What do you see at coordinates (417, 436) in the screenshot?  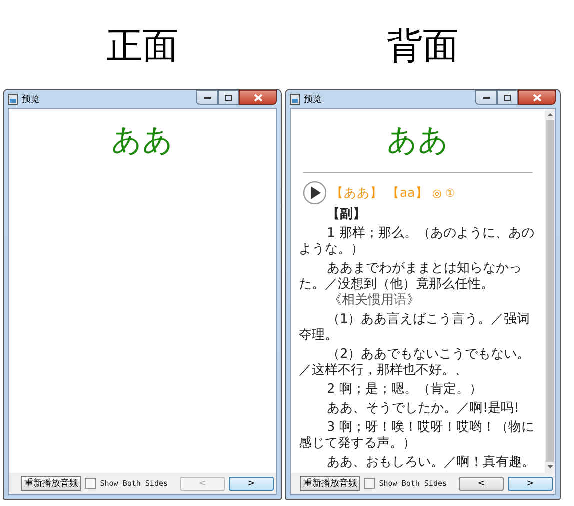 I see `definition-text: 3 啊；呀！唉！哎呀！哎哟！（物に感じて発する声。）` at bounding box center [417, 436].